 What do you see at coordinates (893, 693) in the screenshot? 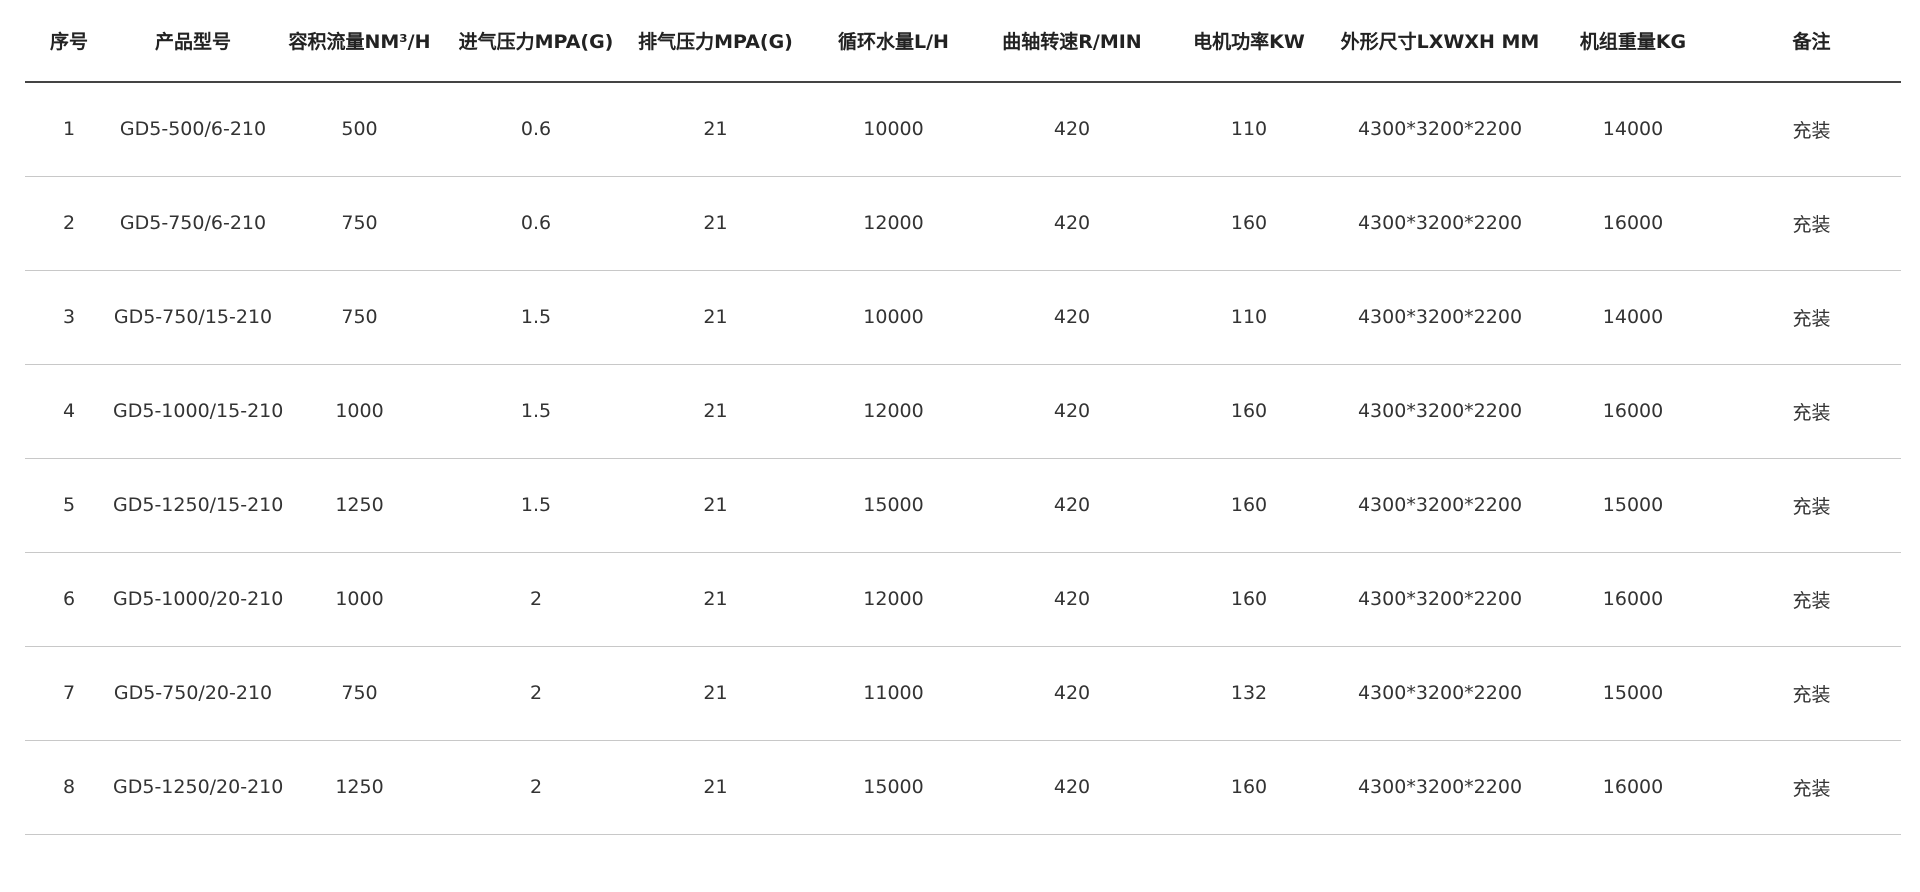
I see `cell-water-flow: 11000` at bounding box center [893, 693].